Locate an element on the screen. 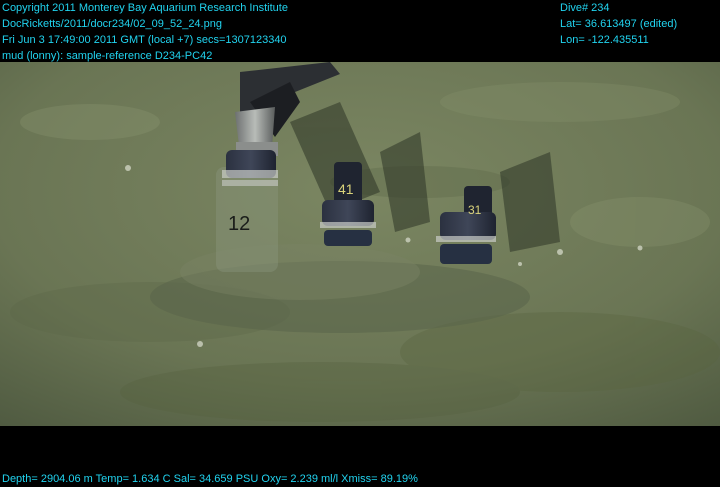 The height and width of the screenshot is (487, 720). overlay-dive-number: Dive# 234 is located at coordinates (585, 8).